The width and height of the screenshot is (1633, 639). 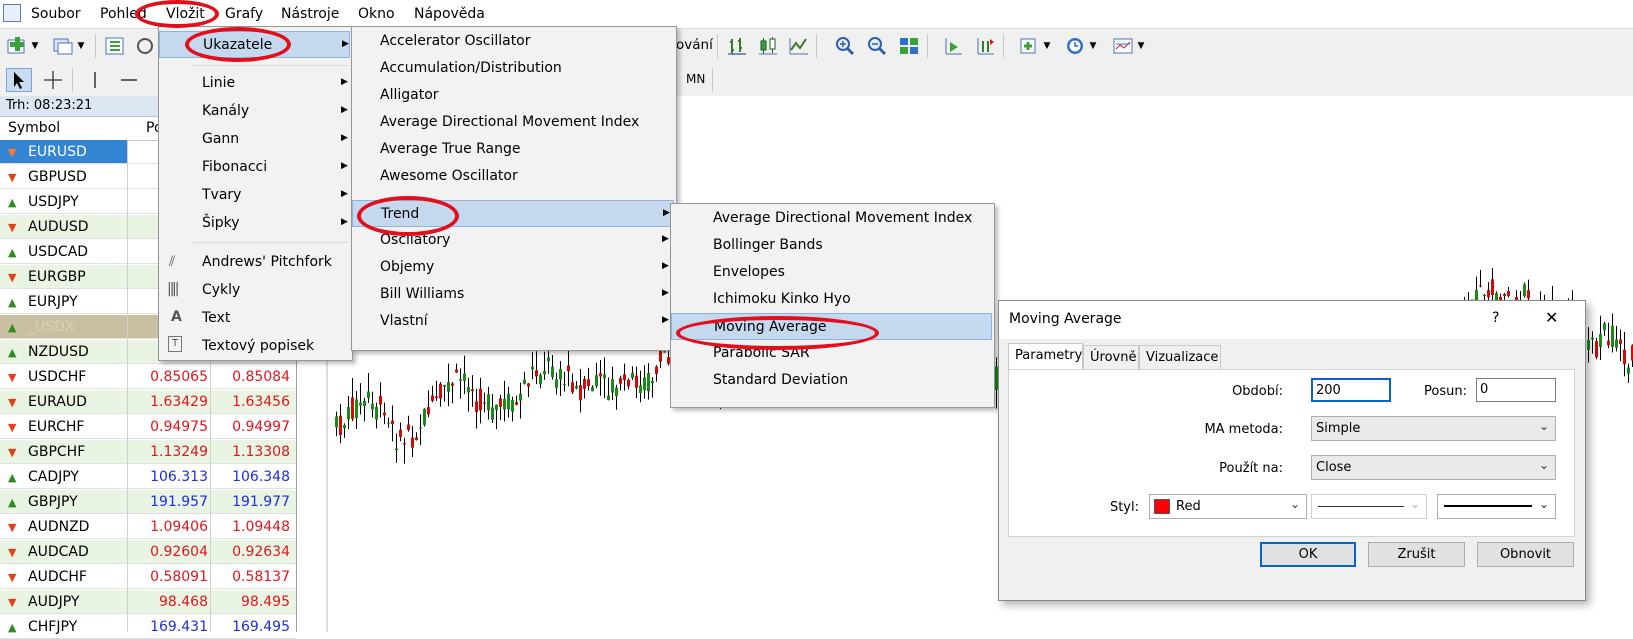 What do you see at coordinates (185, 14) in the screenshot?
I see `menu-insert: Vložit` at bounding box center [185, 14].